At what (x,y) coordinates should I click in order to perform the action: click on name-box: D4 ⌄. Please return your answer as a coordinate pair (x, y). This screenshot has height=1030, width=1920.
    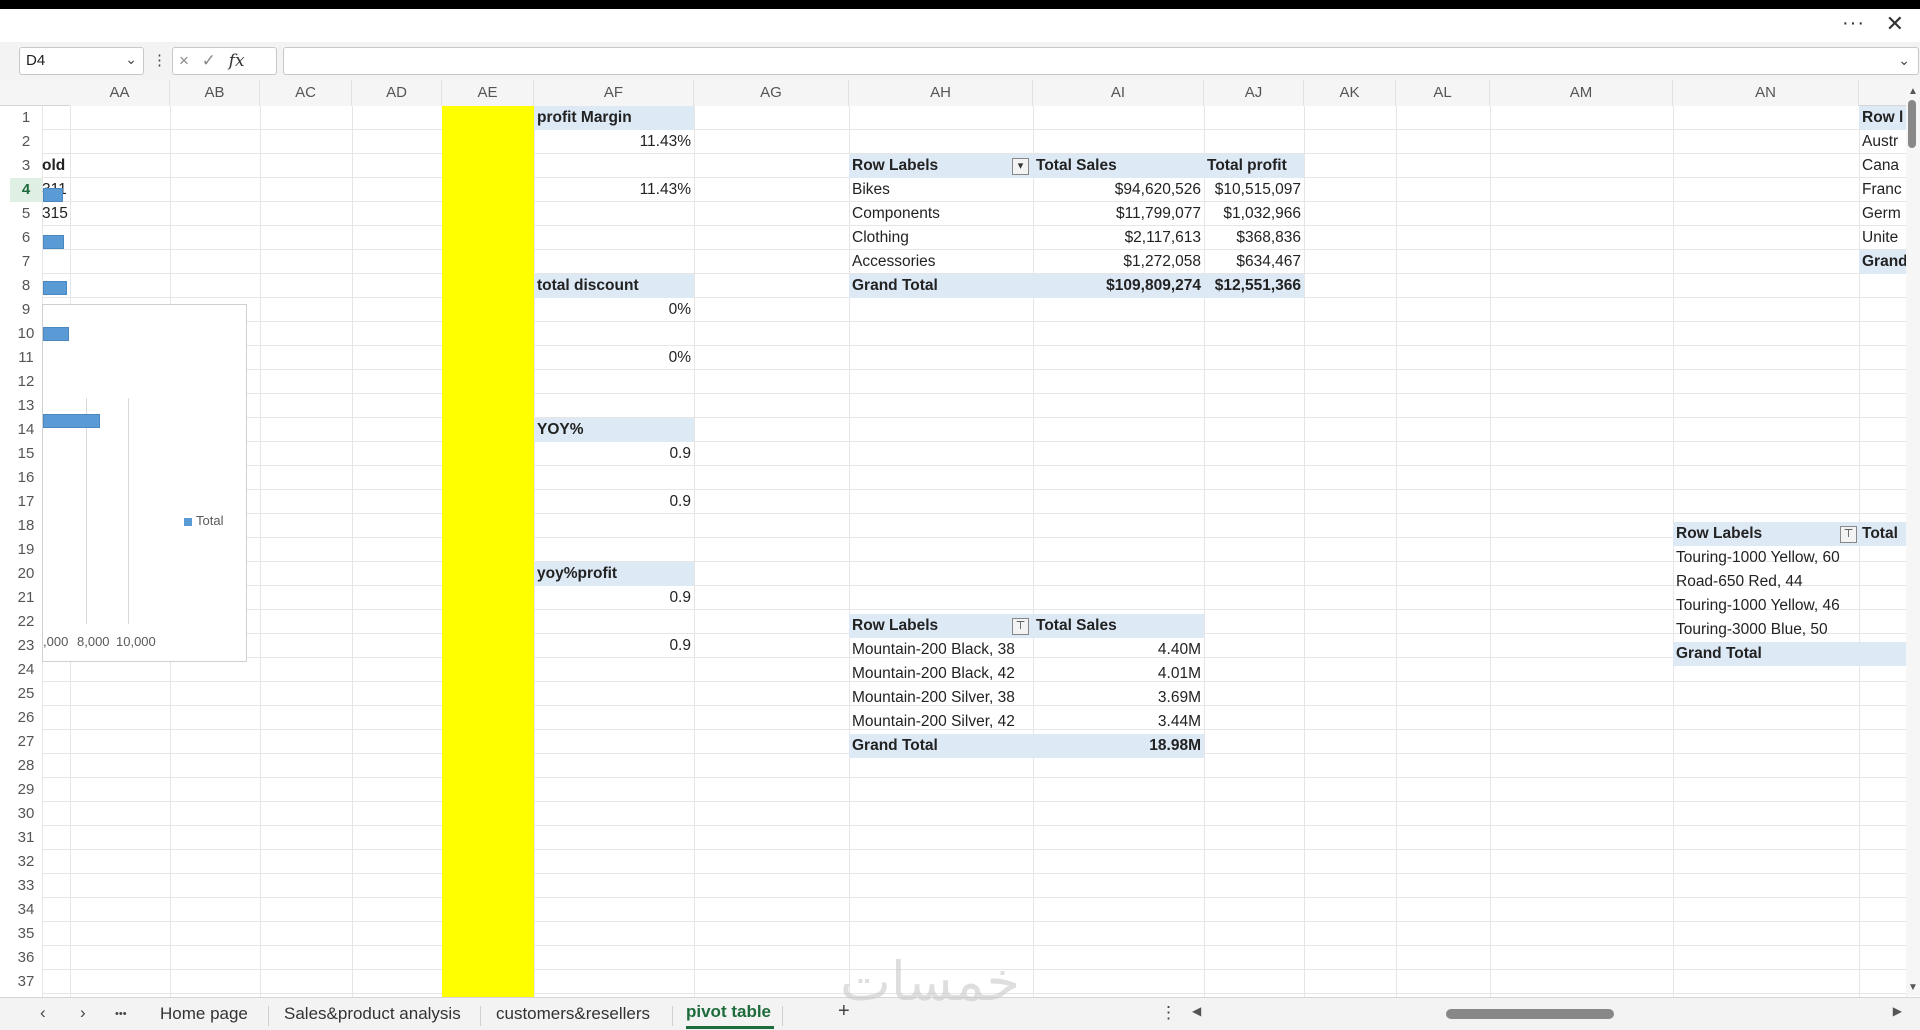
    Looking at the image, I should click on (81, 61).